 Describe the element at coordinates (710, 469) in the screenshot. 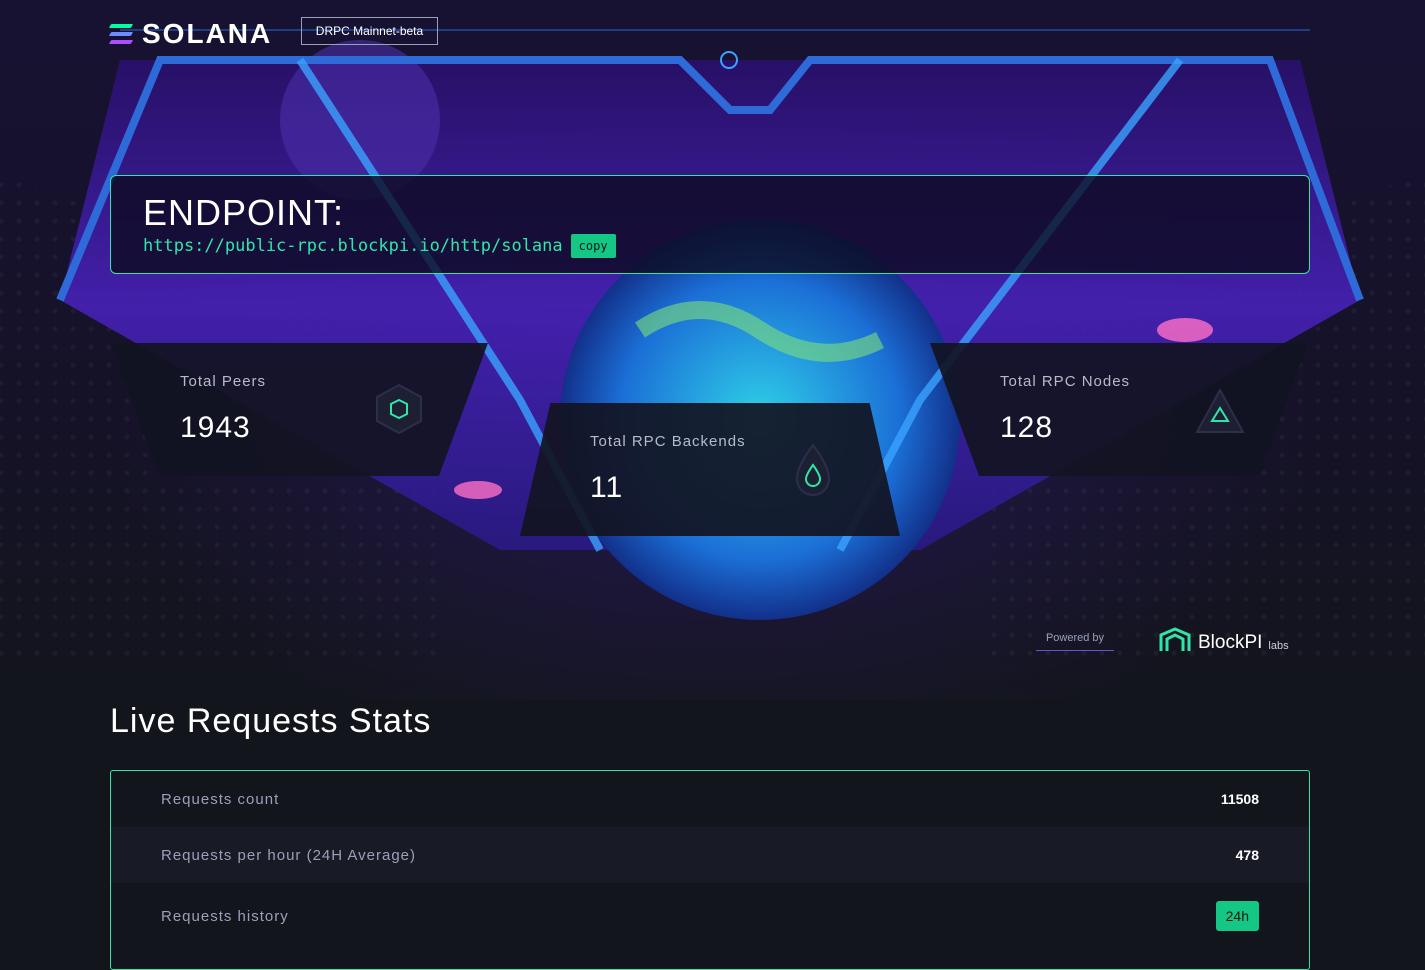

I see `total-backends-card: Total RPC Backends 11` at that location.